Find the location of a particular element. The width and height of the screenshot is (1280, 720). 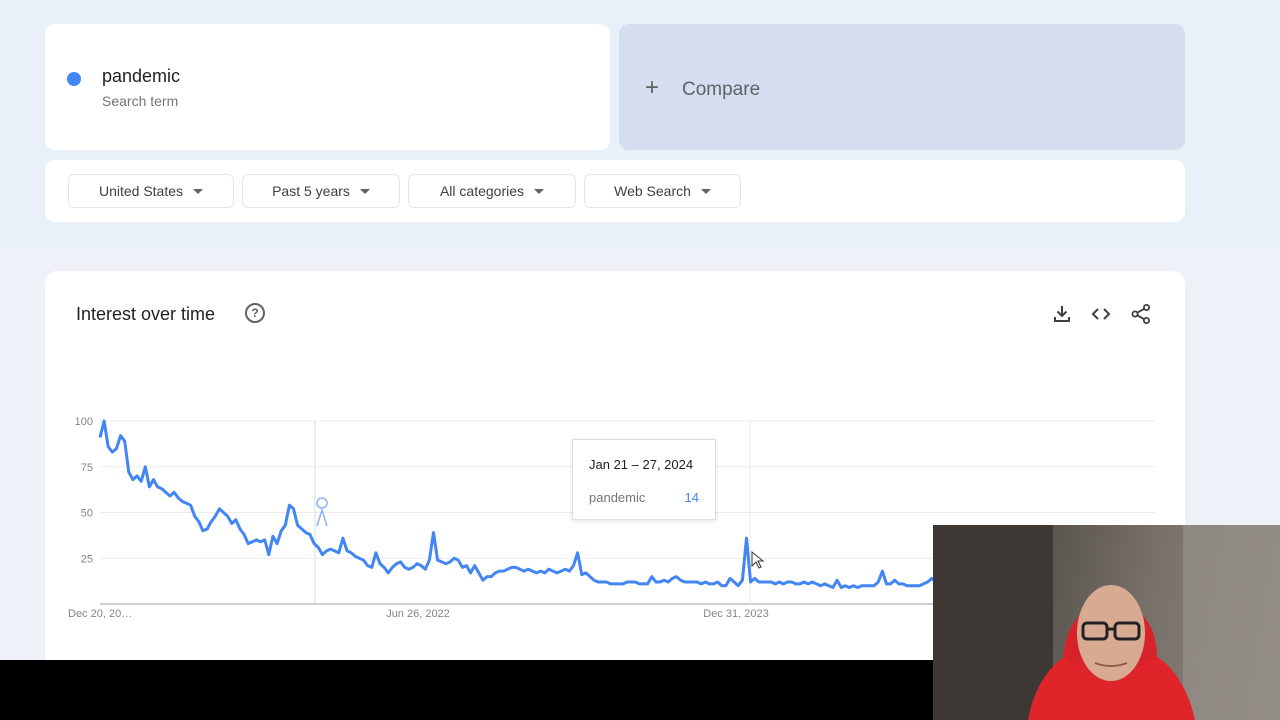

mouse-cursor-icon is located at coordinates (758, 559).